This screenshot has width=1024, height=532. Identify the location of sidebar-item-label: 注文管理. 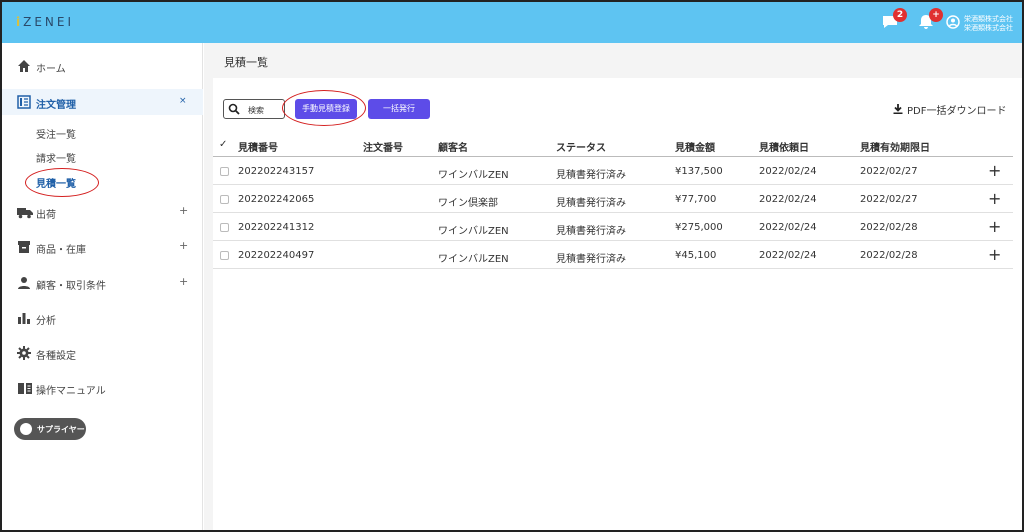
(56, 105).